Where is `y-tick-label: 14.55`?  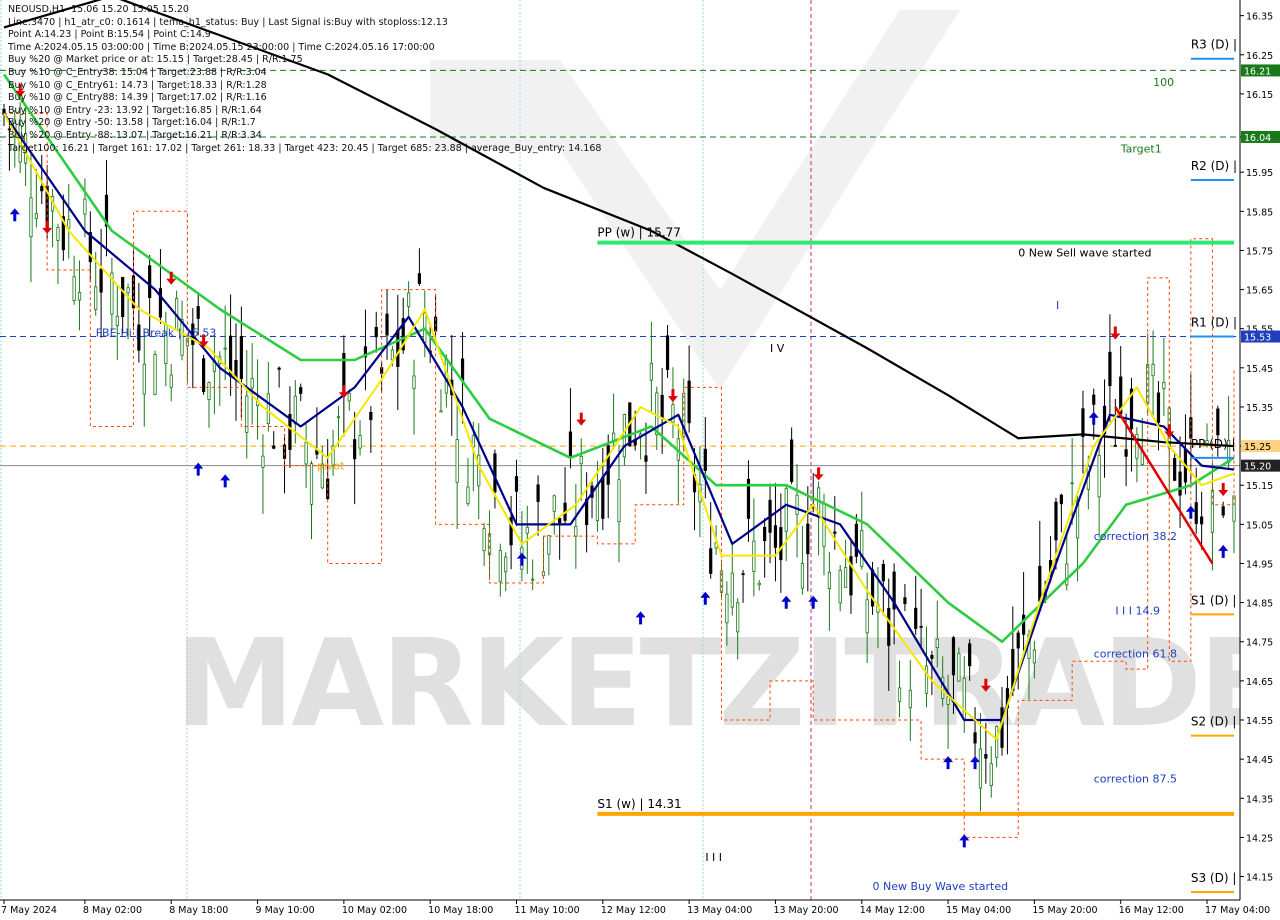 y-tick-label: 14.55 is located at coordinates (1259, 721).